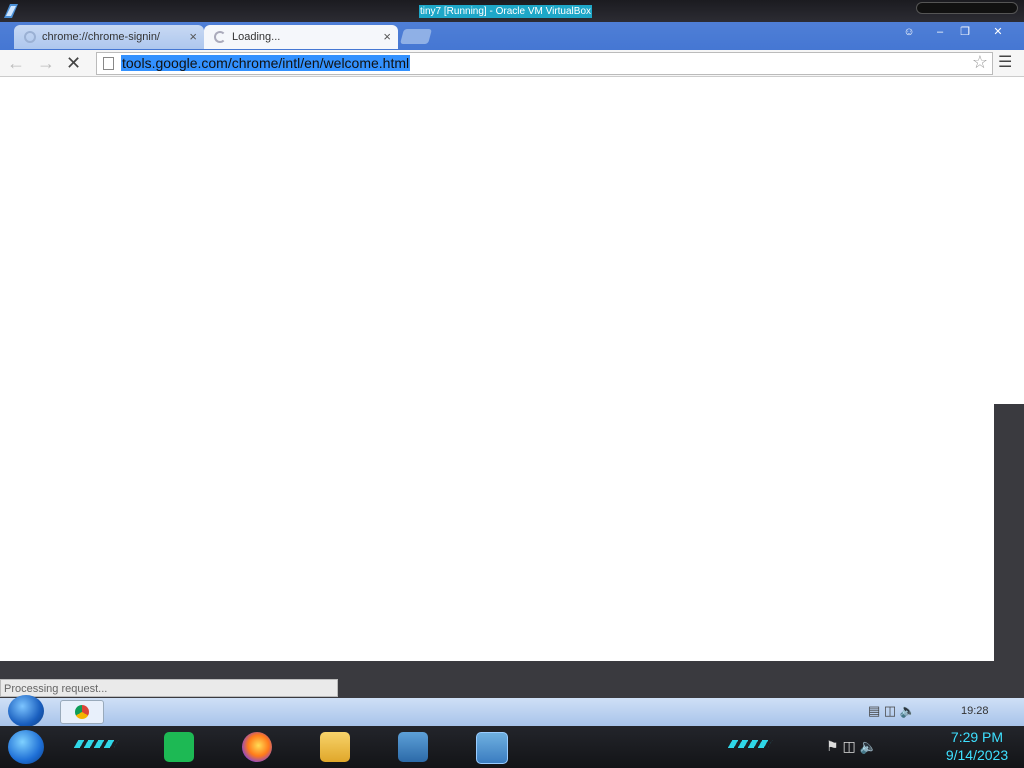 This screenshot has height=768, width=1024. What do you see at coordinates (977, 737) in the screenshot?
I see `host-time: 7:29 PM` at bounding box center [977, 737].